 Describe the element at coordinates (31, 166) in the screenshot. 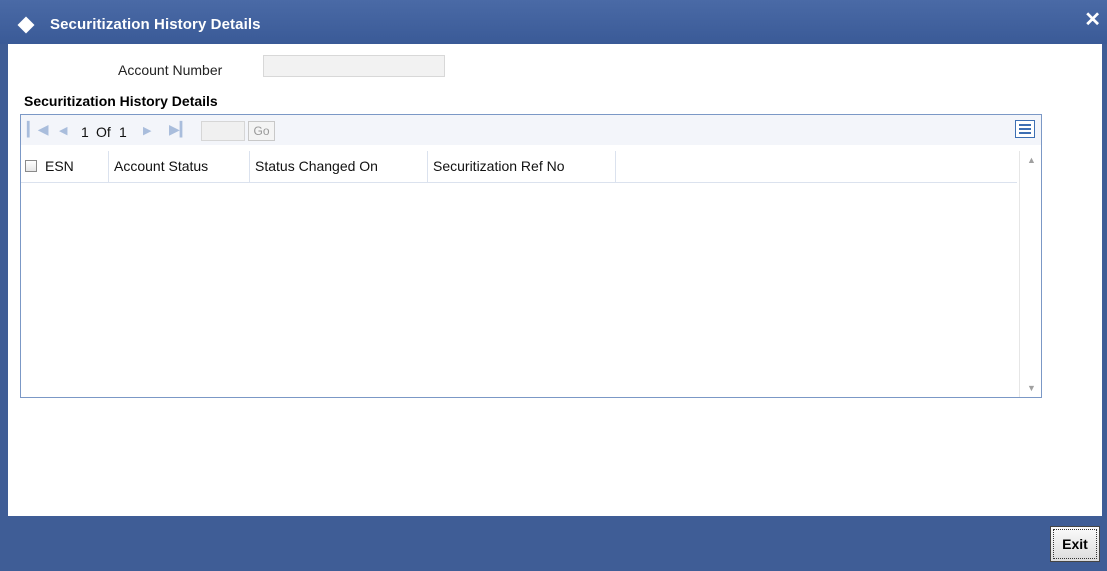

I see `select-all-checkbox` at that location.